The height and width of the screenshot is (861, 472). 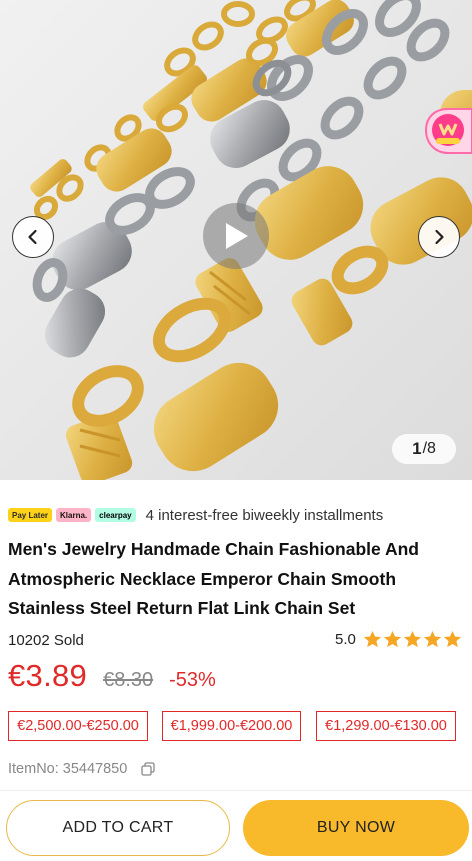 I want to click on pay-later-badge: Pay Later, so click(x=30, y=515).